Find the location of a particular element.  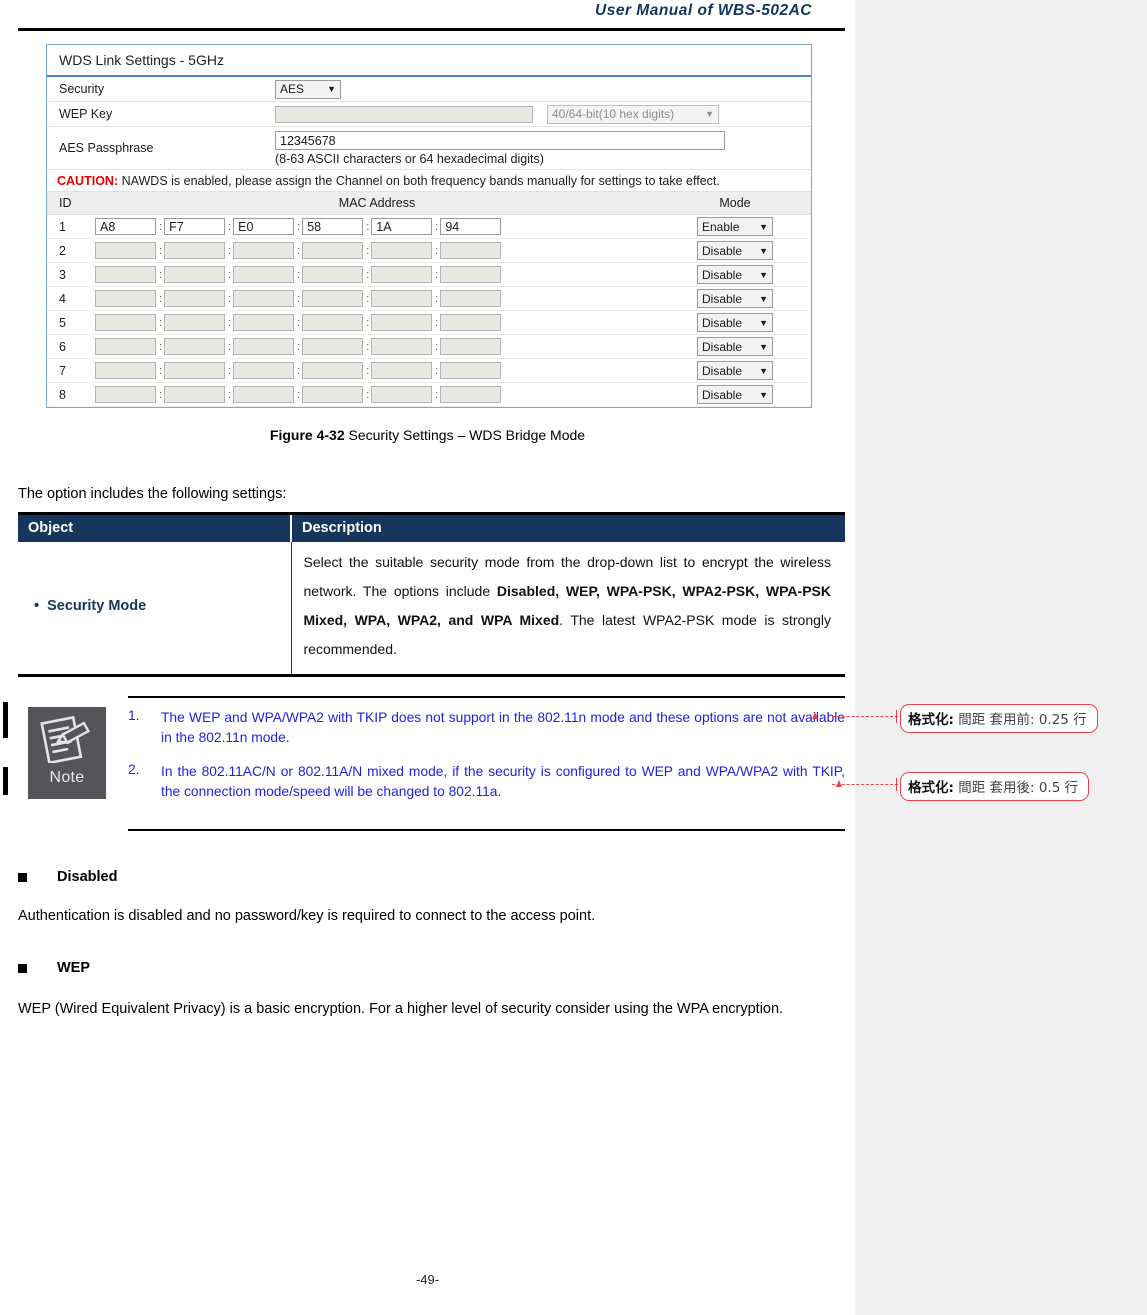

table-row: 6::::: Disable ▼ is located at coordinates (429, 346).